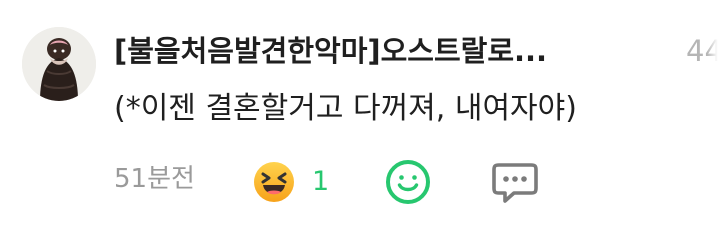  What do you see at coordinates (154, 179) in the screenshot?
I see `timestamp: 51분전` at bounding box center [154, 179].